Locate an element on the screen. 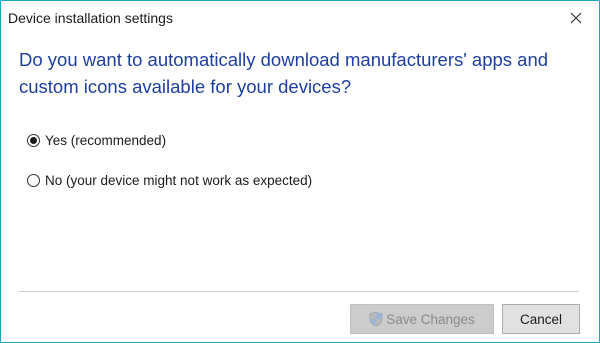 Image resolution: width=600 pixels, height=343 pixels. save-changes-button: Save Changes is located at coordinates (422, 319).